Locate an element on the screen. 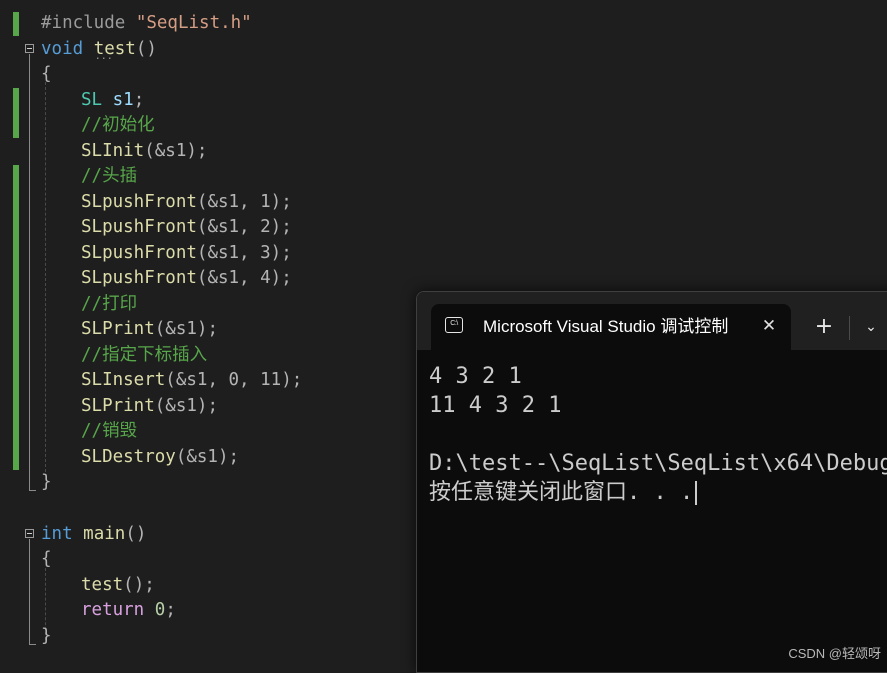 This screenshot has width=887, height=673. code-line: SLpushFront(&s1, 2); is located at coordinates (186, 227).